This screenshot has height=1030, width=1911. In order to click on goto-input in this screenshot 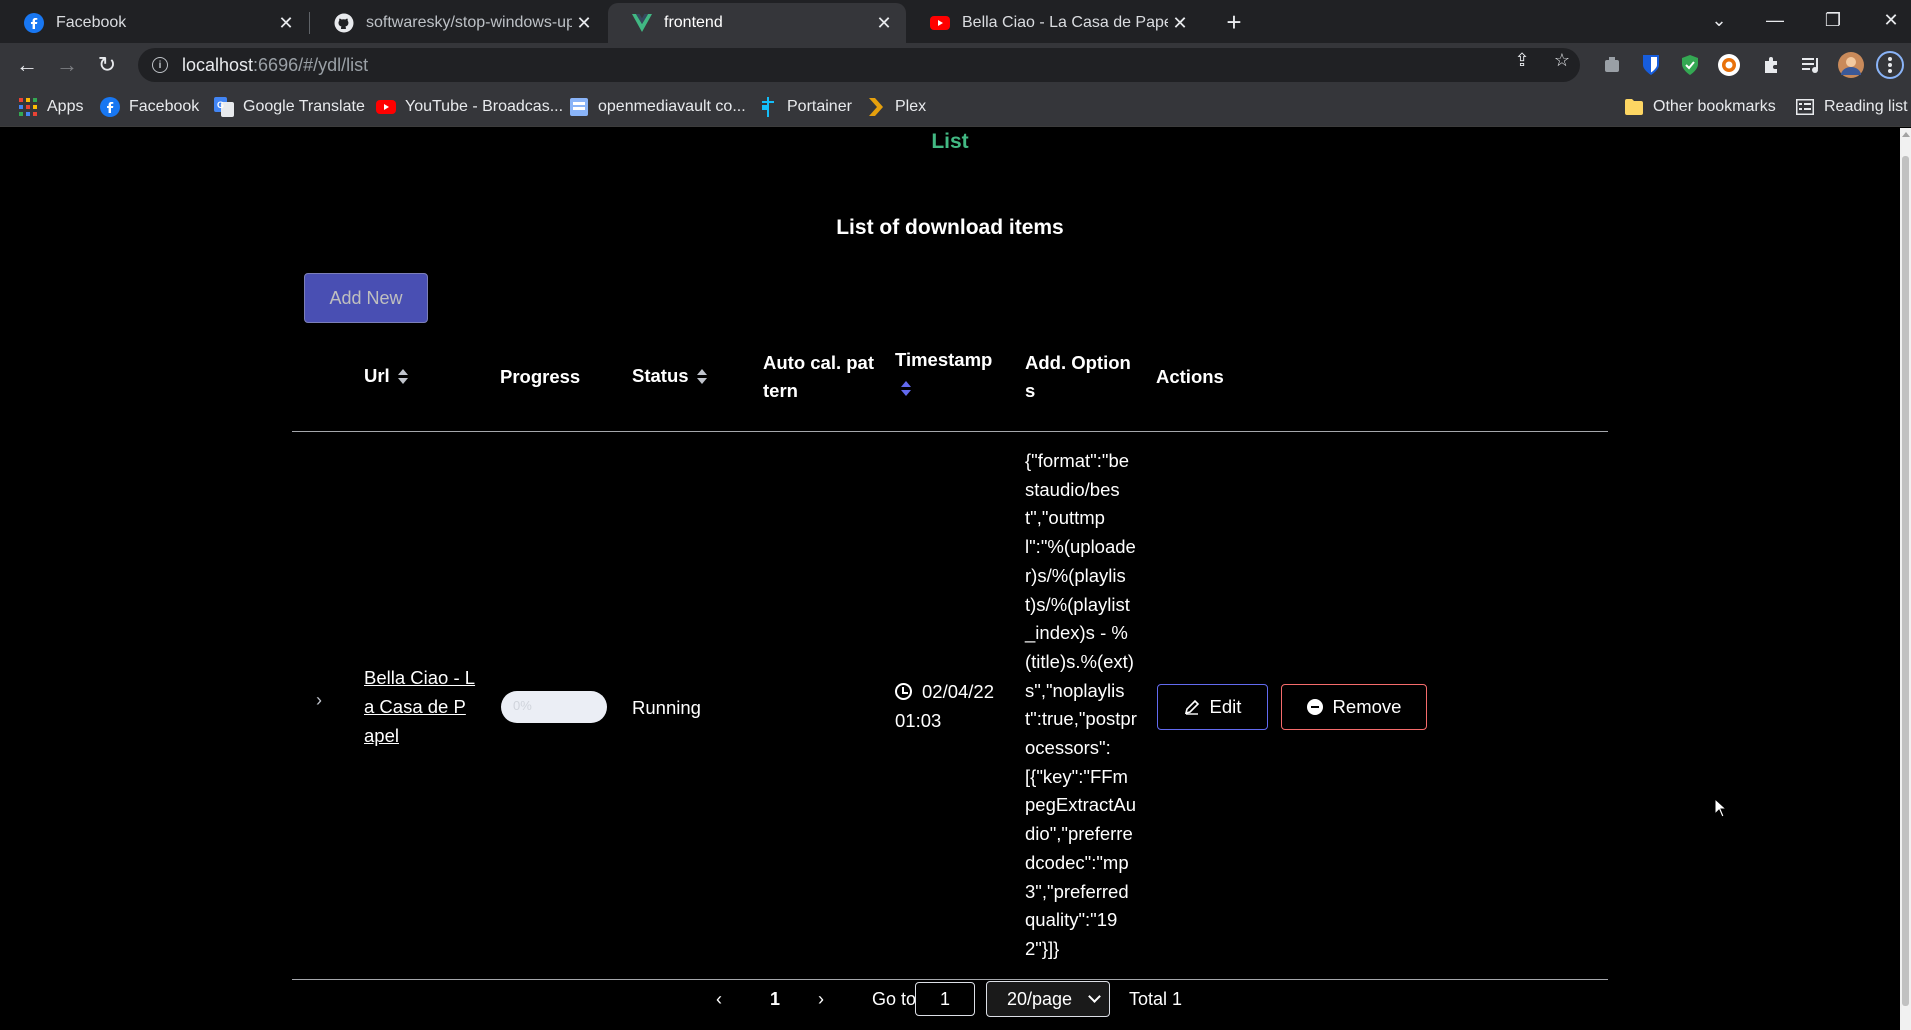, I will do `click(945, 999)`.